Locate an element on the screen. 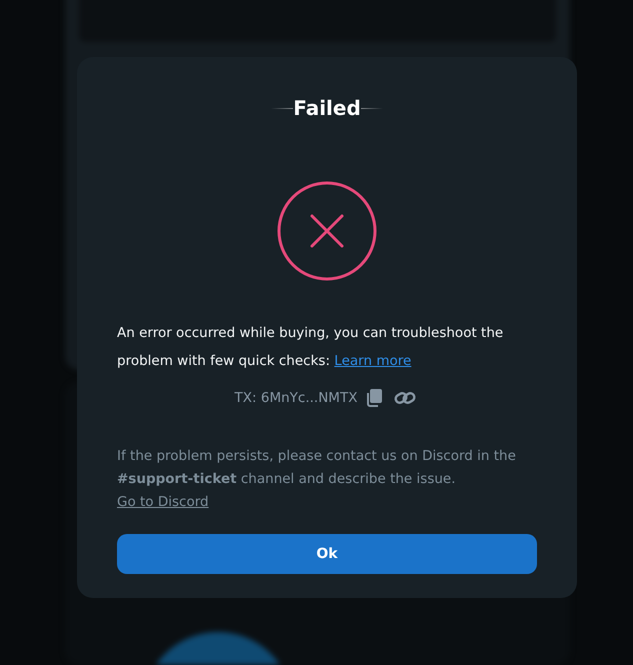 Image resolution: width=633 pixels, height=665 pixels. dialog-title: Failed is located at coordinates (327, 108).